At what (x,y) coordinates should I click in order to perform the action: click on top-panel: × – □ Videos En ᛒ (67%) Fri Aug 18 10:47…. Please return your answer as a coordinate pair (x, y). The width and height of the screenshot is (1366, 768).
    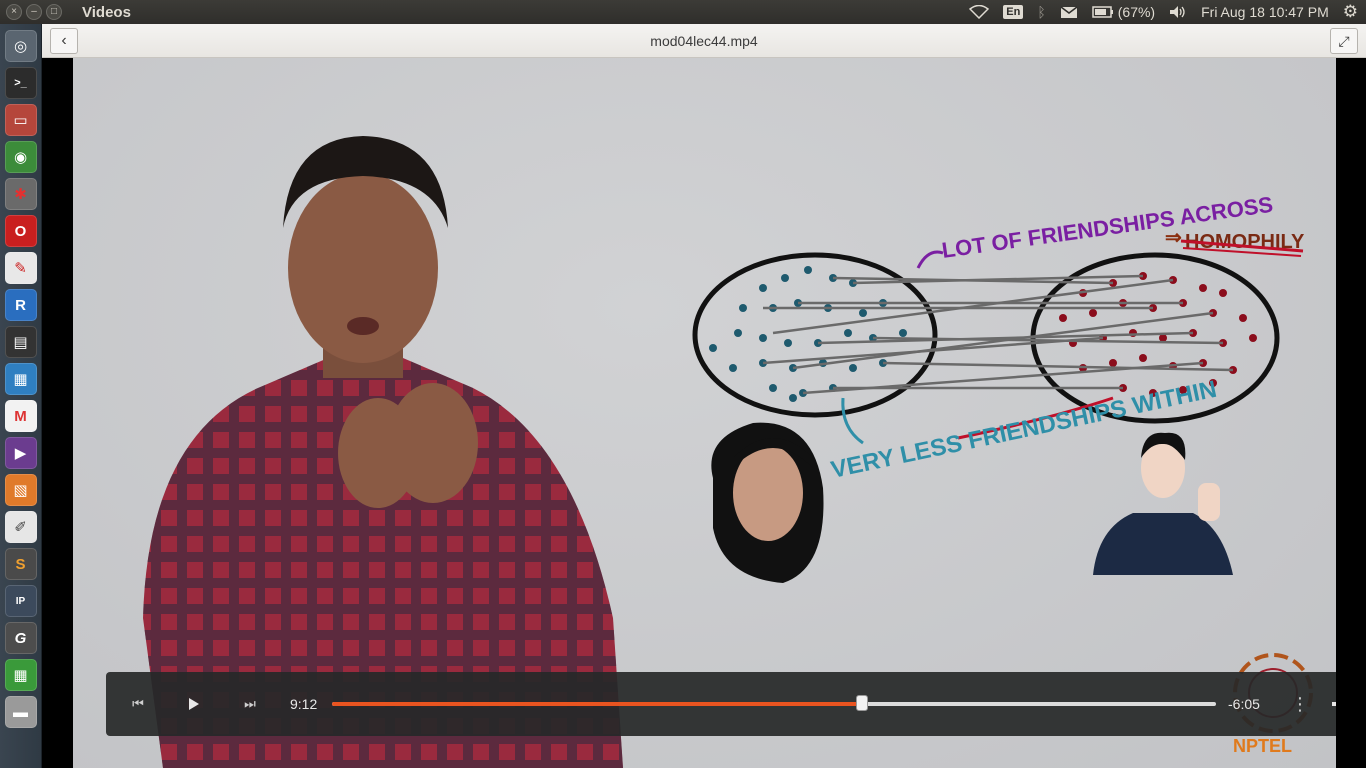
    Looking at the image, I should click on (683, 12).